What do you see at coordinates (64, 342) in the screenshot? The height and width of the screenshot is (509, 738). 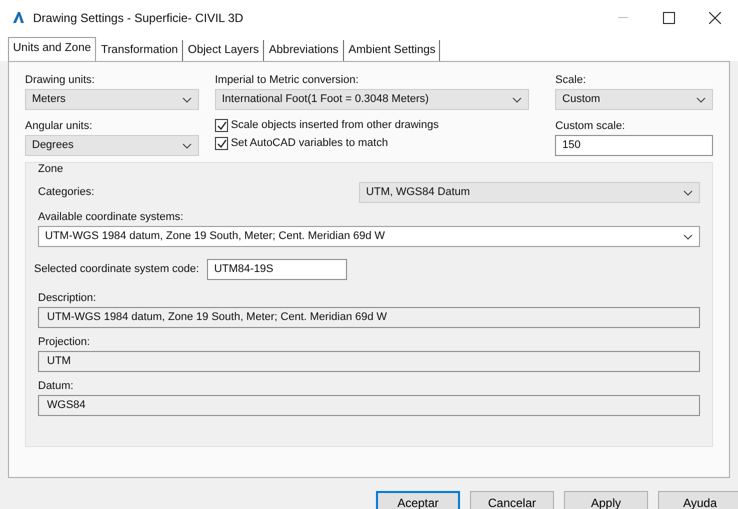 I see `field-label: Projection:` at bounding box center [64, 342].